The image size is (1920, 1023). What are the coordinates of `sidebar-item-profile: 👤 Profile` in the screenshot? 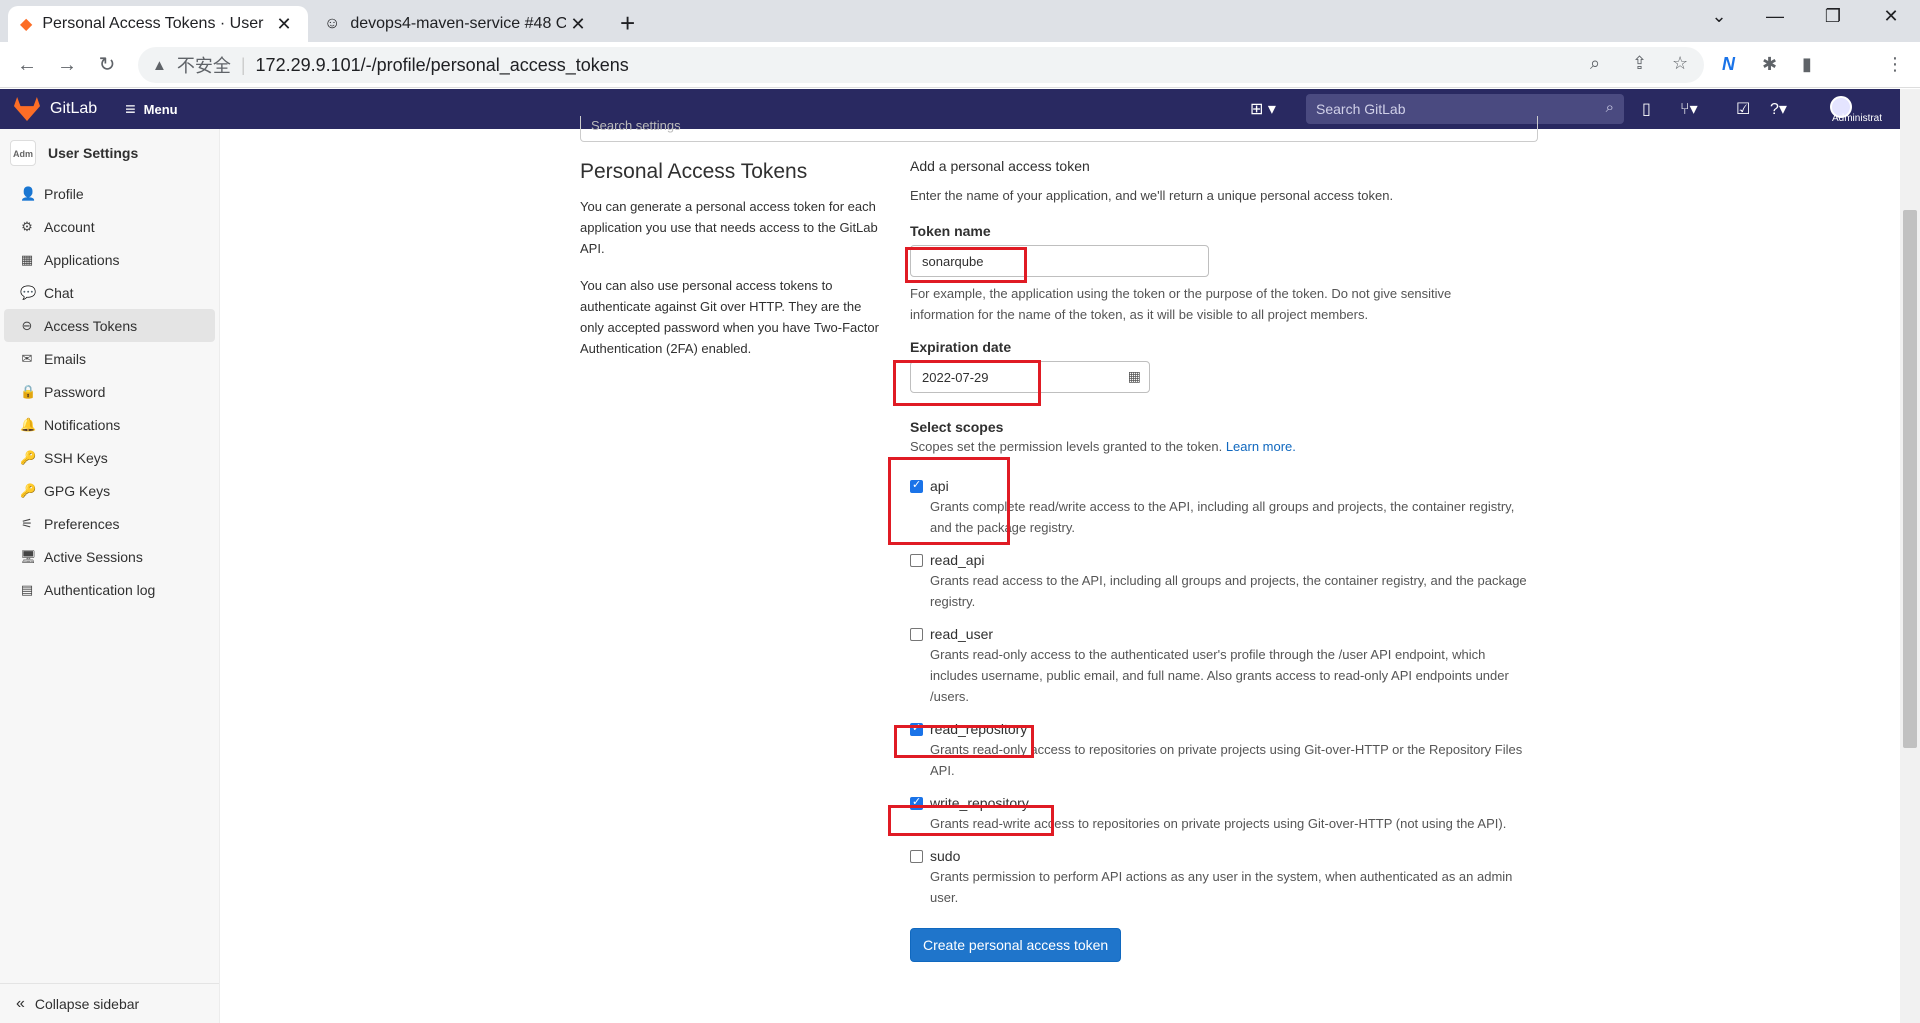 It's located at (109, 193).